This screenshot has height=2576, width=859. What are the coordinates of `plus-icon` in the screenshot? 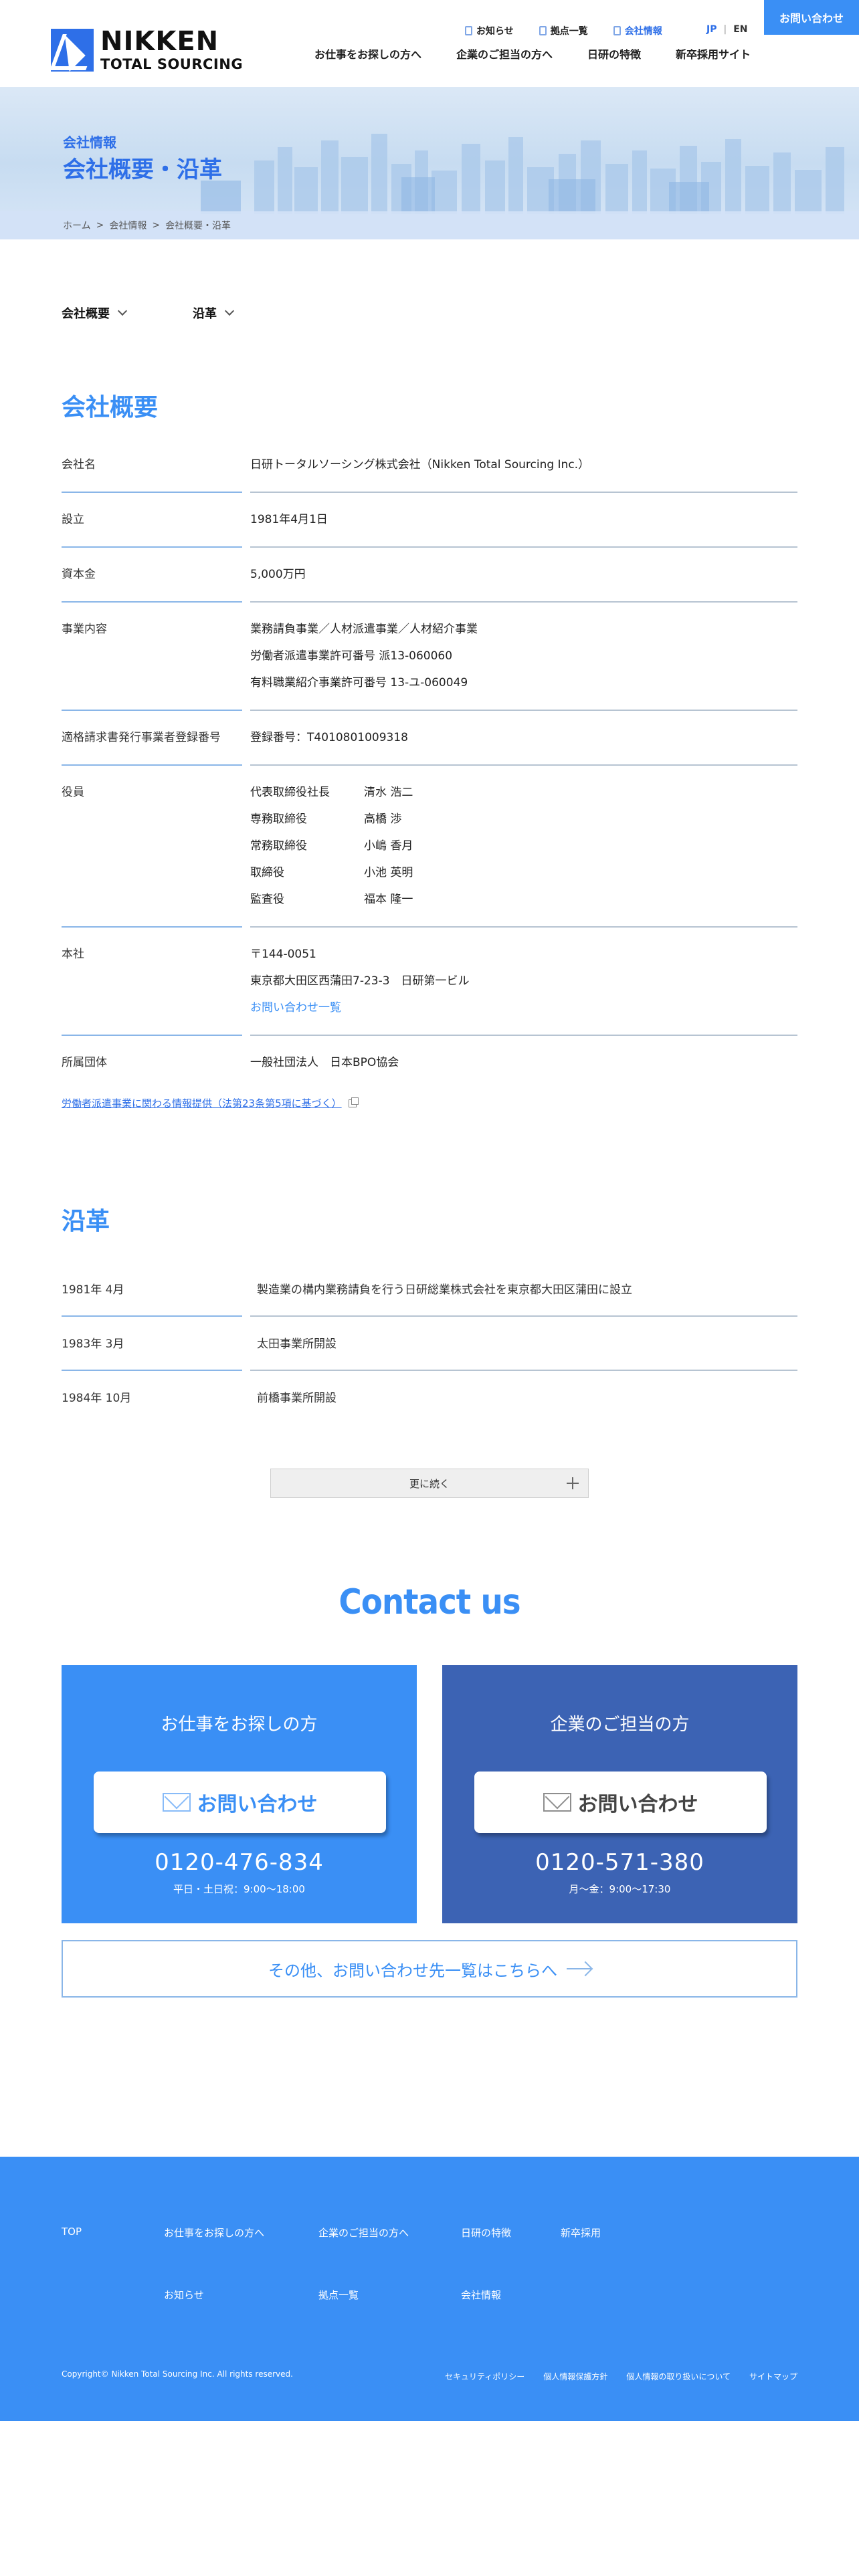 It's located at (573, 1483).